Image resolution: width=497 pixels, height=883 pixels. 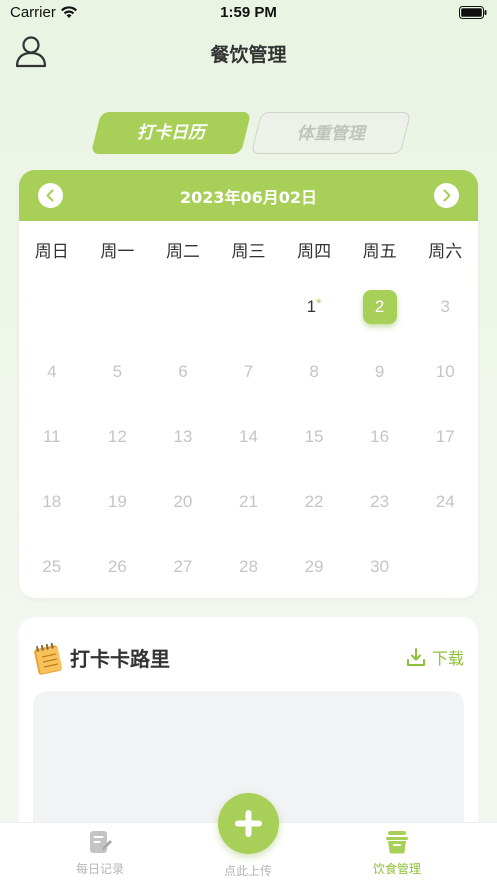 I want to click on status-bar: Carrier 1:59 PM, so click(x=248, y=13).